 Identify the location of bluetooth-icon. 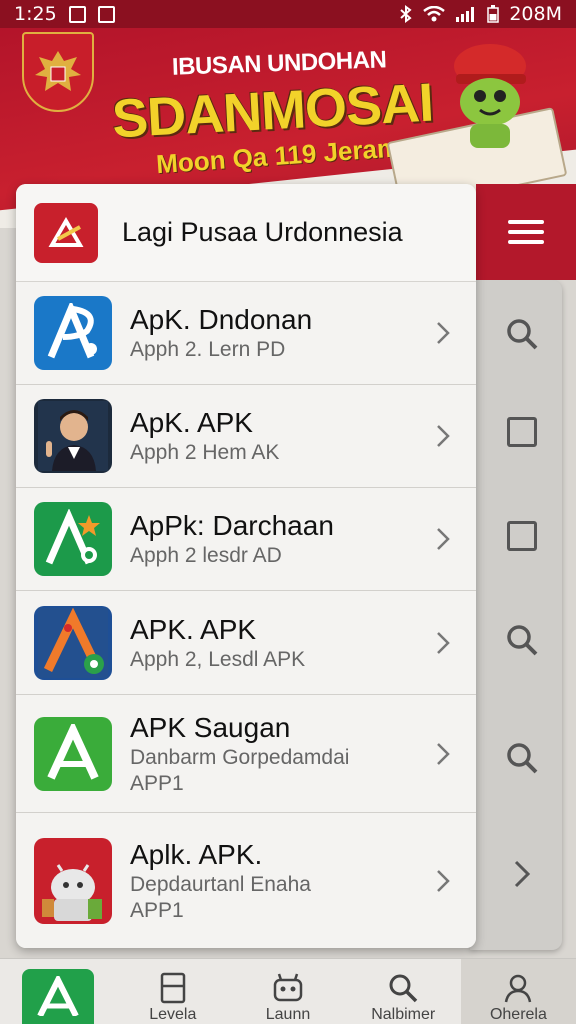
(406, 14).